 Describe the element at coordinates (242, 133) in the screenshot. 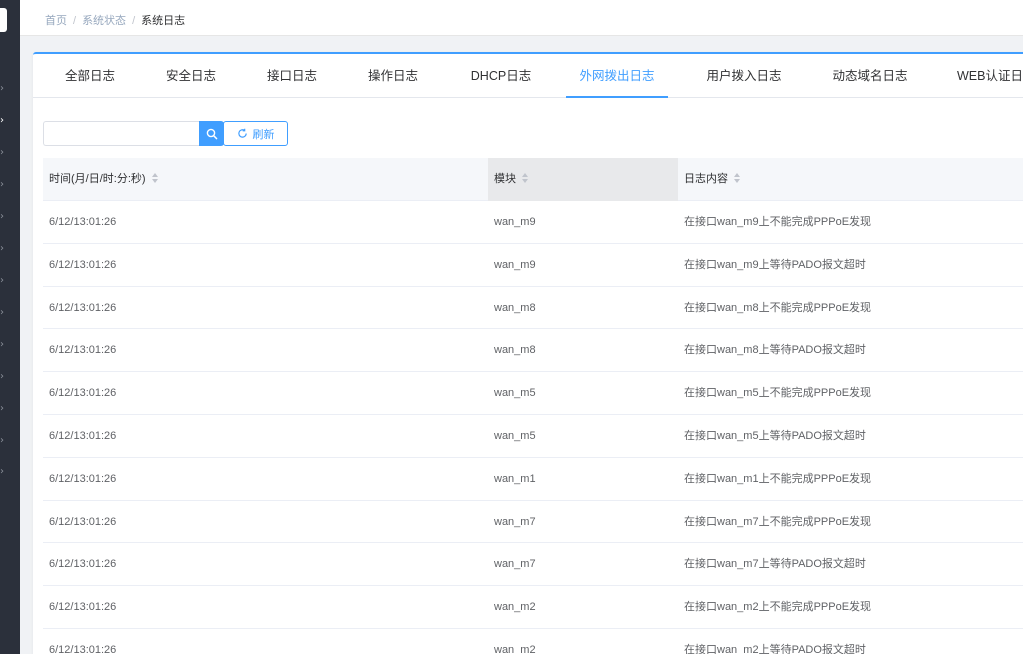

I see `refresh-icon` at that location.